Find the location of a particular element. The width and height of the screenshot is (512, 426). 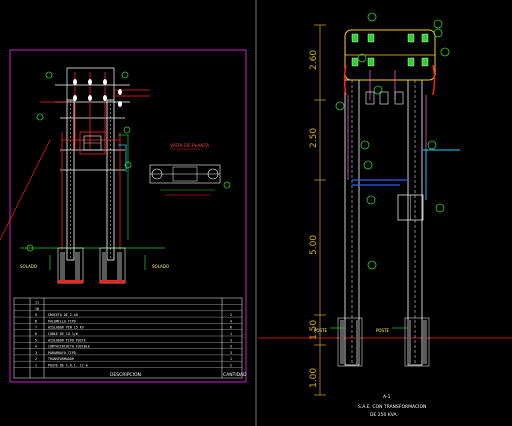

left-callouts is located at coordinates (79, 161).